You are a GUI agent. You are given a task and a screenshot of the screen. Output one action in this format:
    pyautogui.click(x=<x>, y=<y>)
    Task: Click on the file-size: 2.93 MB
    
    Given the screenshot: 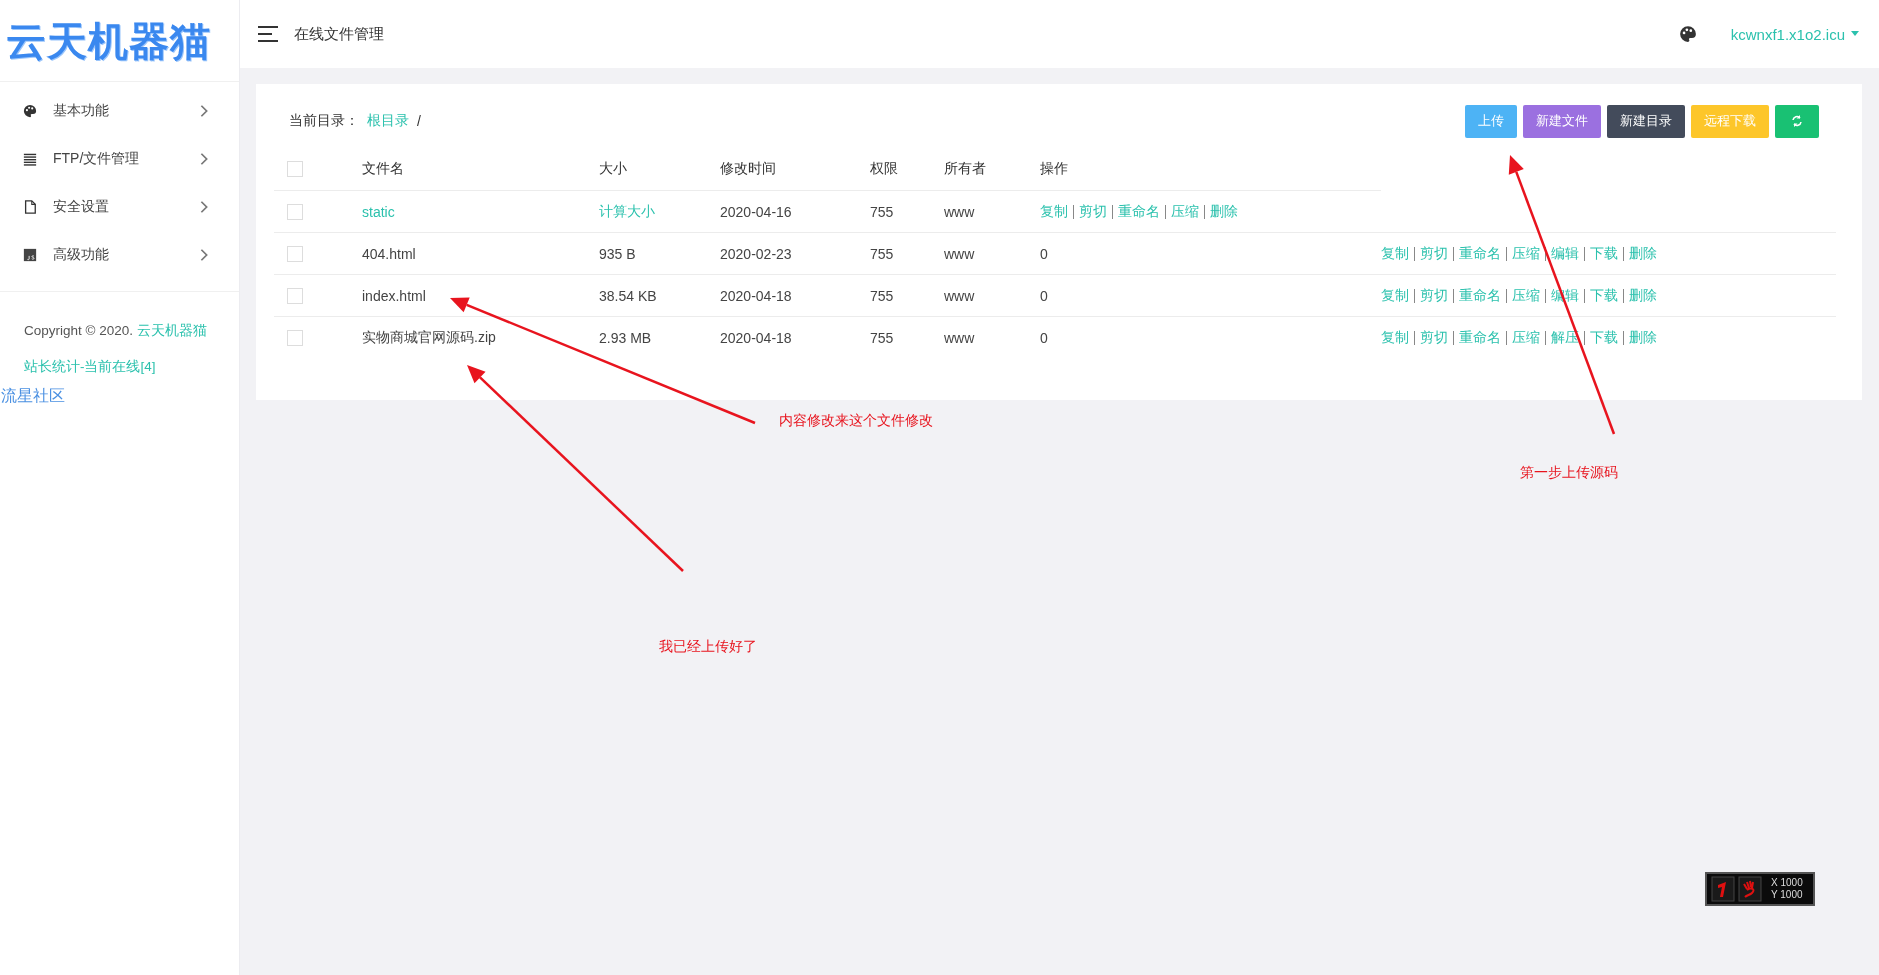 What is the action you would take?
    pyautogui.click(x=625, y=337)
    